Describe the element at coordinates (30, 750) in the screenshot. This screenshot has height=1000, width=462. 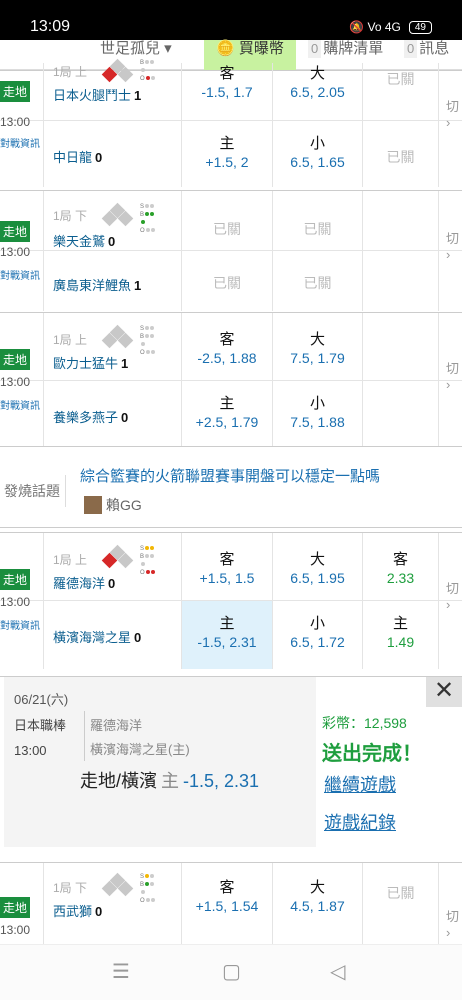
I see `receipt-time: 13:00` at that location.